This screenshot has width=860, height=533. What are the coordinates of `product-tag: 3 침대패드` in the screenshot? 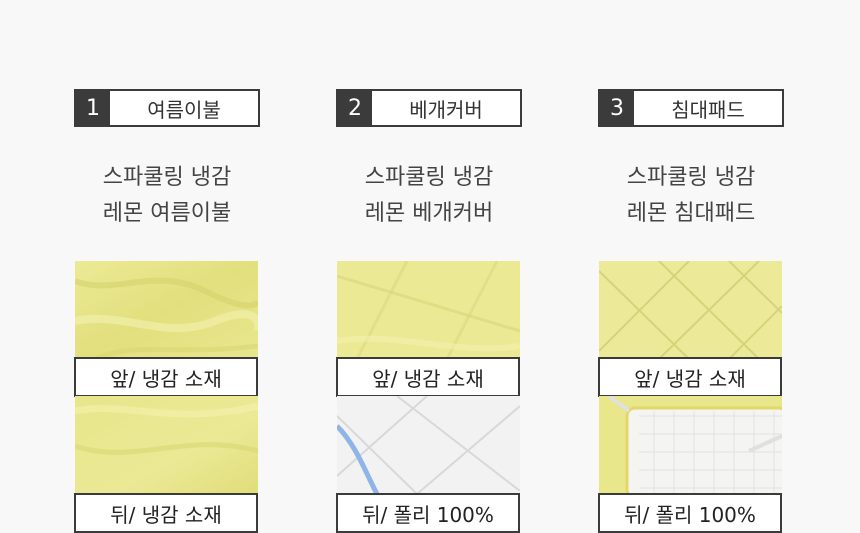 It's located at (691, 108).